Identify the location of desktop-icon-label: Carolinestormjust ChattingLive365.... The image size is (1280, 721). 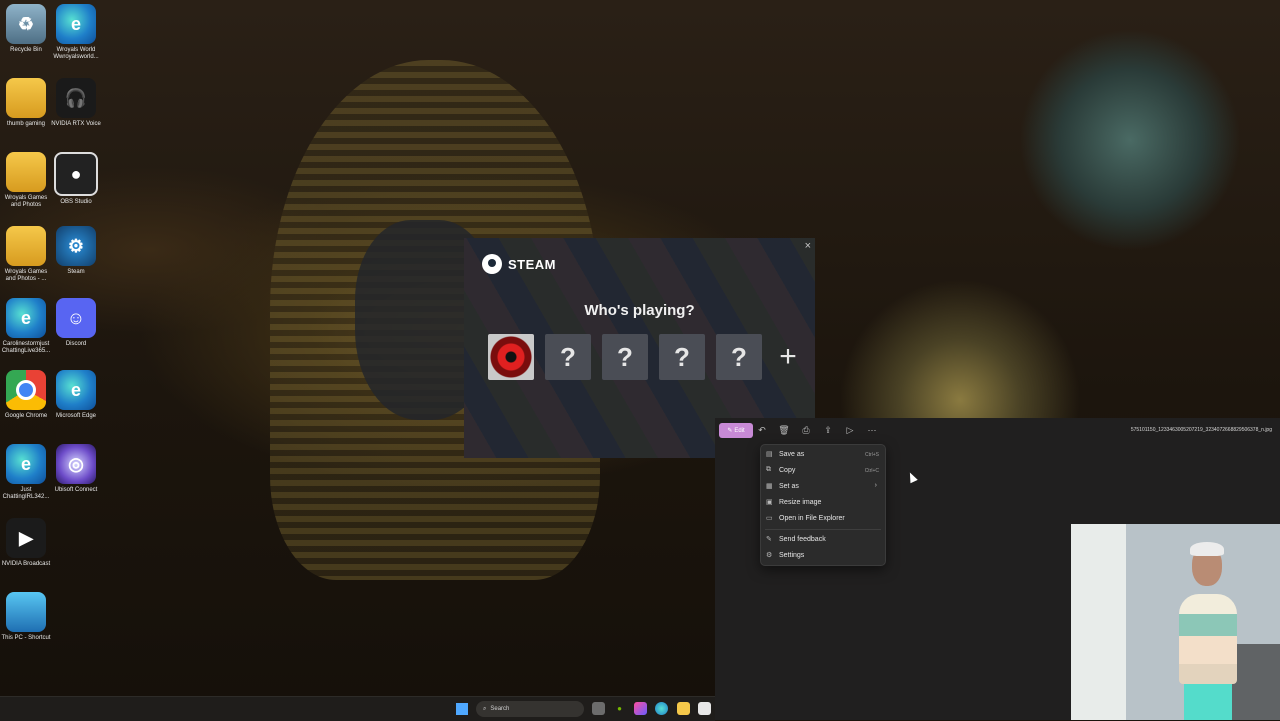
(26, 347).